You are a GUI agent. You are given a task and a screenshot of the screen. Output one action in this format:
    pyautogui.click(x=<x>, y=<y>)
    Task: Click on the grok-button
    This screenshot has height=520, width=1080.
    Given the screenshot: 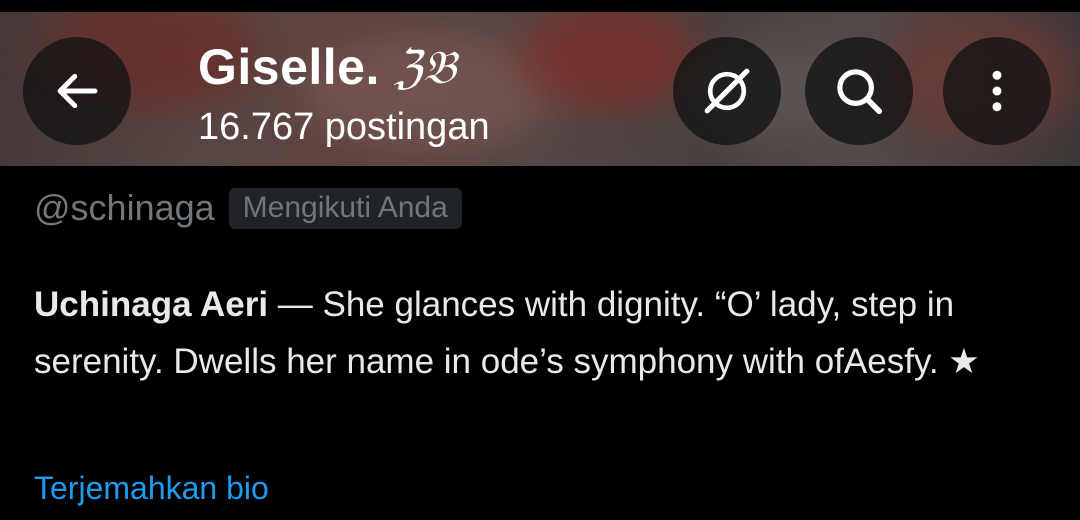 What is the action you would take?
    pyautogui.click(x=727, y=91)
    